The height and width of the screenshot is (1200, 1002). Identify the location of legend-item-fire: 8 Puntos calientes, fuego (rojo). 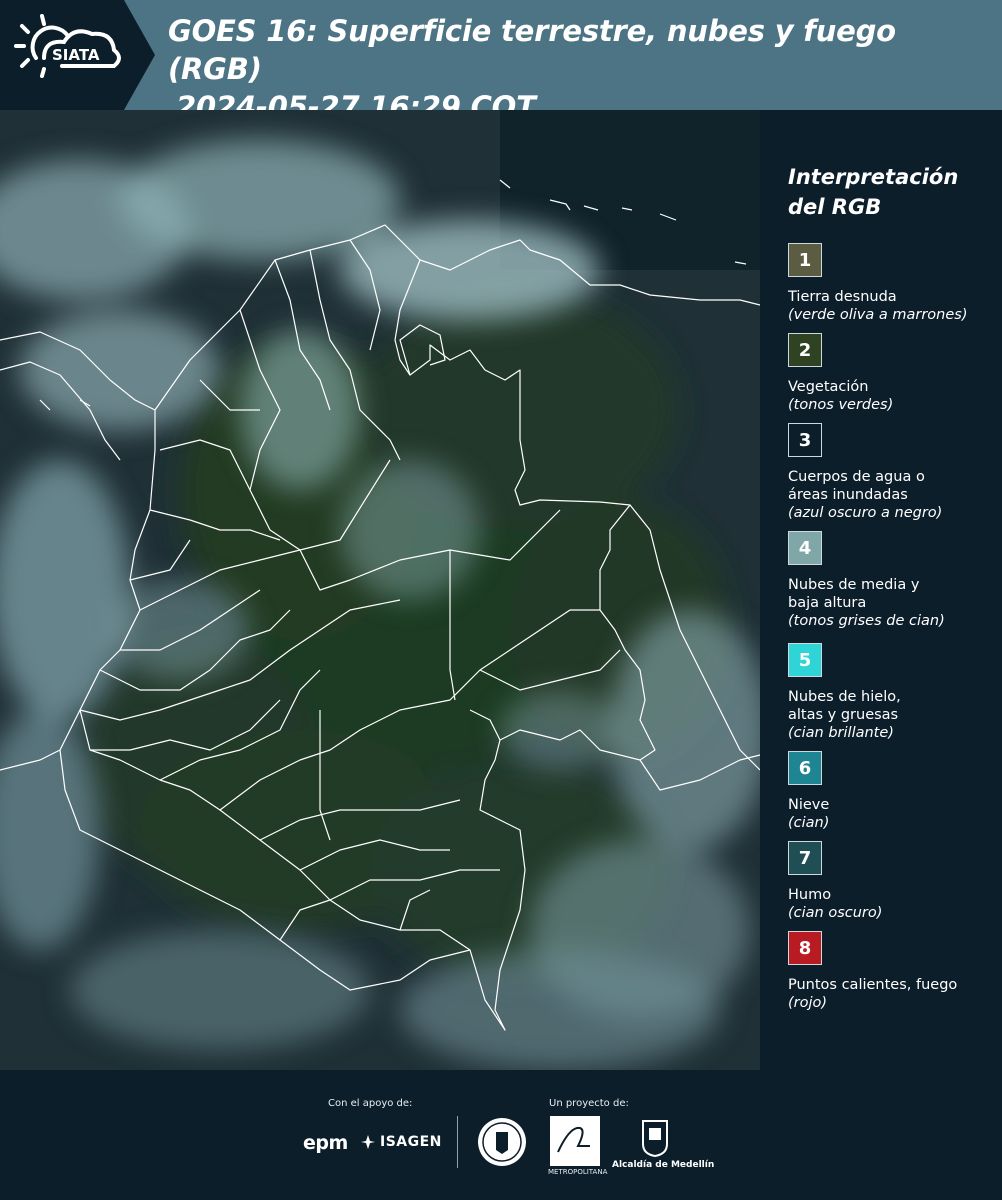
(893, 971).